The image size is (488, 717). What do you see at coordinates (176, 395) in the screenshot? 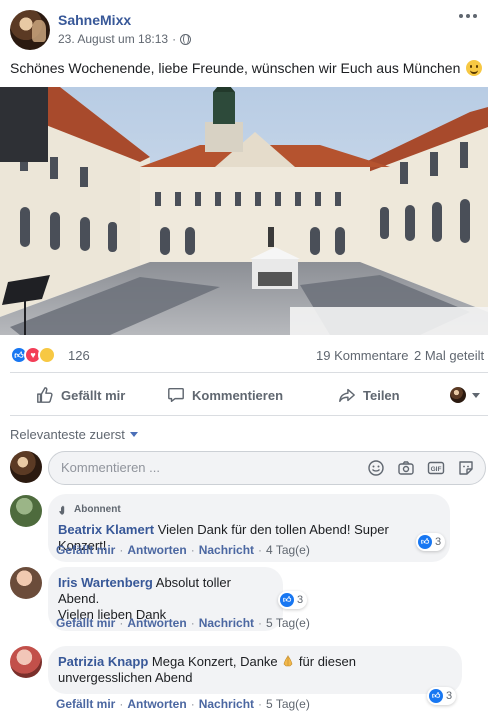
I see `speech-bubble-icon` at bounding box center [176, 395].